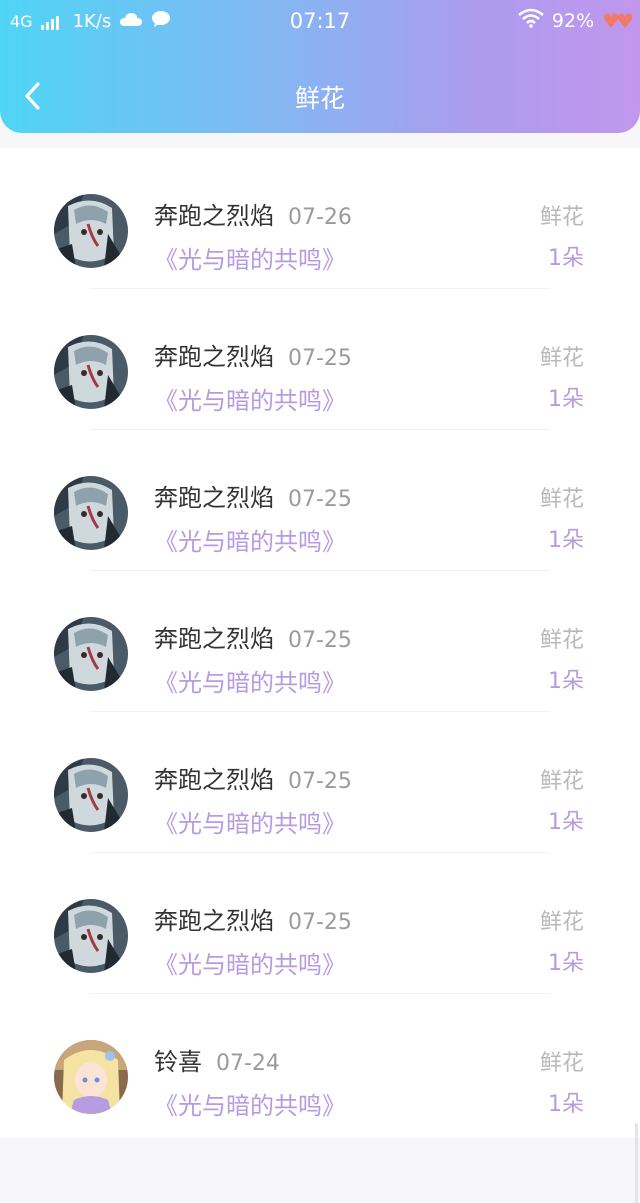  Describe the element at coordinates (320, 22) in the screenshot. I see `status-bar: 4G 1K/s 07:17 92% ♥♥` at that location.